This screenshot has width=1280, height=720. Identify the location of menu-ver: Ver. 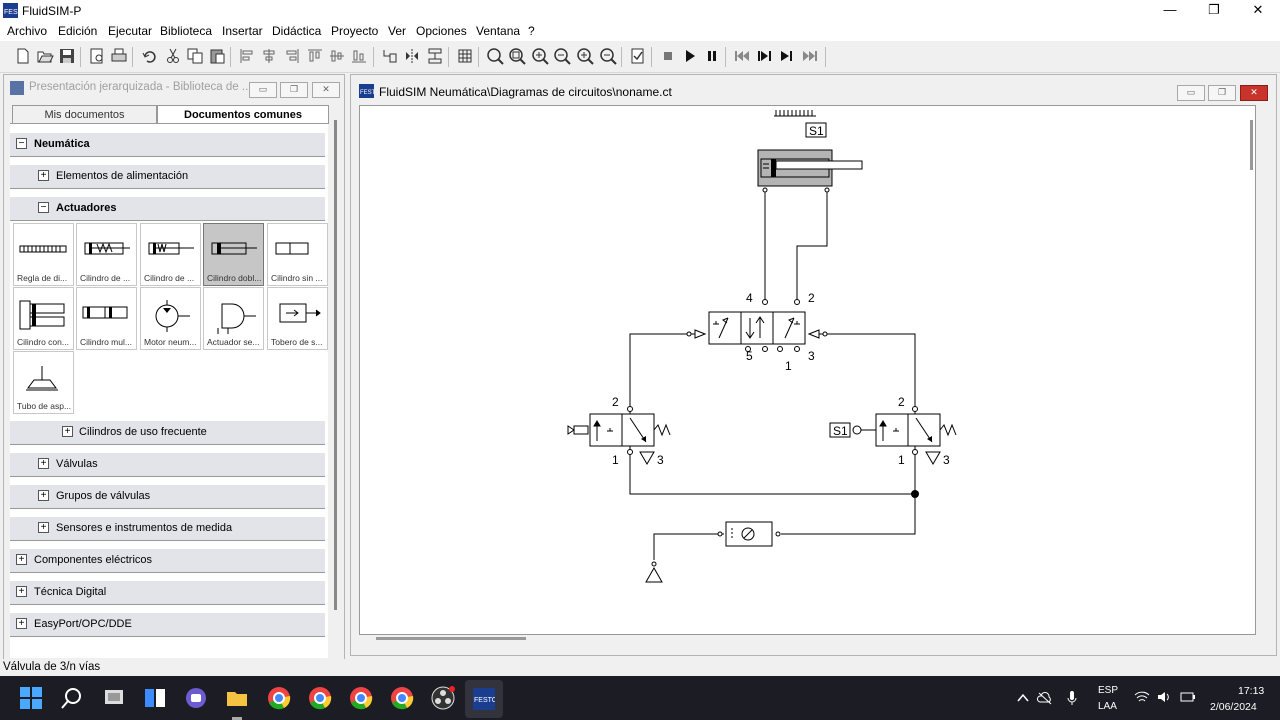
(397, 31).